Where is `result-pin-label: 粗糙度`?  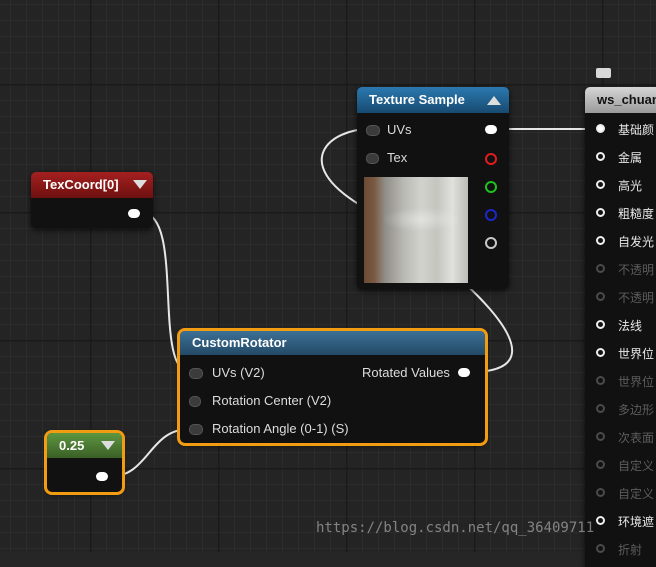
result-pin-label: 粗糙度 is located at coordinates (636, 214).